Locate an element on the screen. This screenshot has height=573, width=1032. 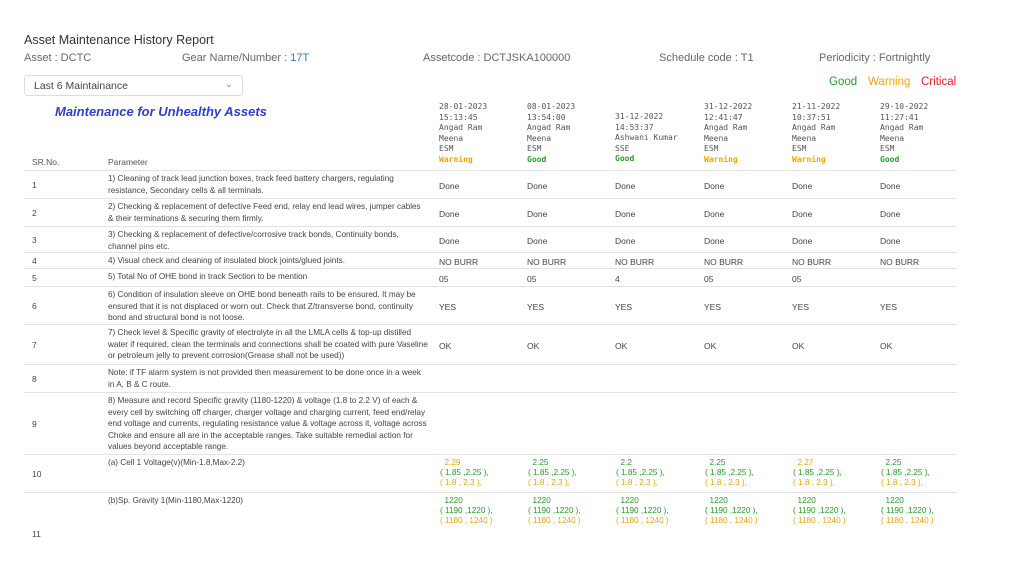
row-sr-no: 6 is located at coordinates (34, 306).